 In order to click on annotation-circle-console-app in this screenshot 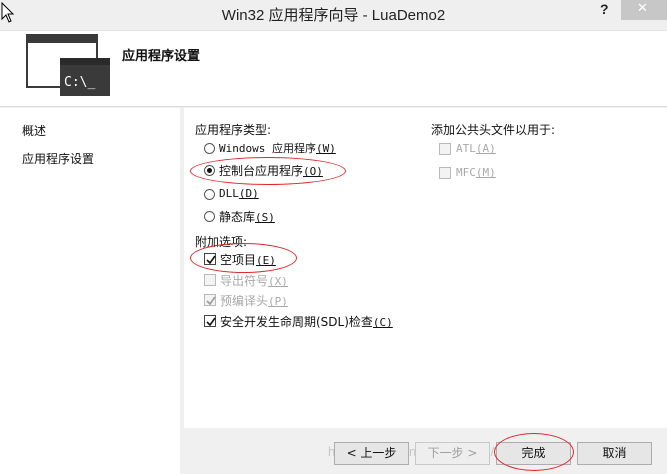, I will do `click(268, 171)`.